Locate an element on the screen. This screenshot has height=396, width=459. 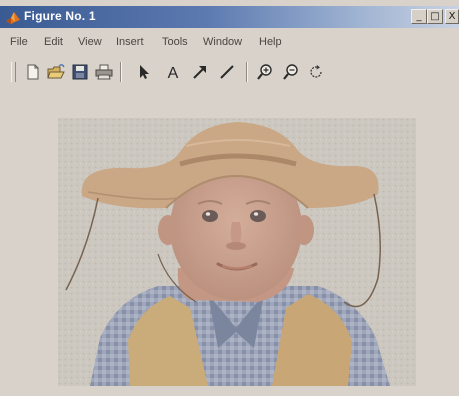
menu-bar: File Edit View Insert Tools Window Help is located at coordinates (229, 44).